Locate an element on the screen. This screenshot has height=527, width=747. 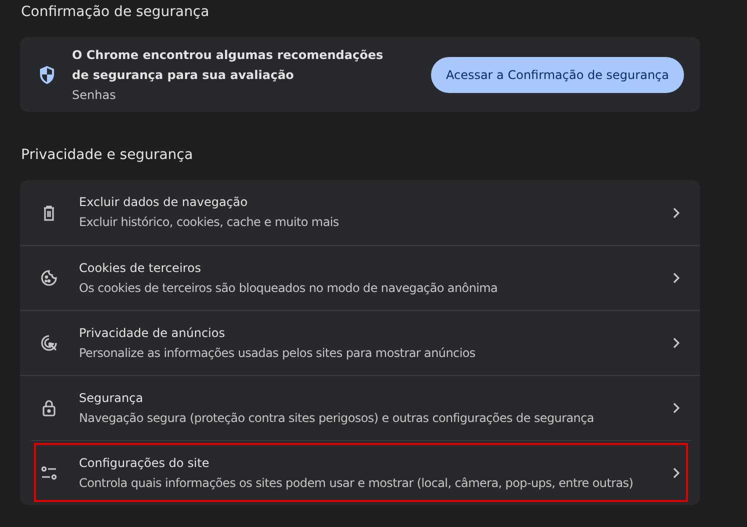
section-heading: Confirmação de segurança is located at coordinates (115, 12).